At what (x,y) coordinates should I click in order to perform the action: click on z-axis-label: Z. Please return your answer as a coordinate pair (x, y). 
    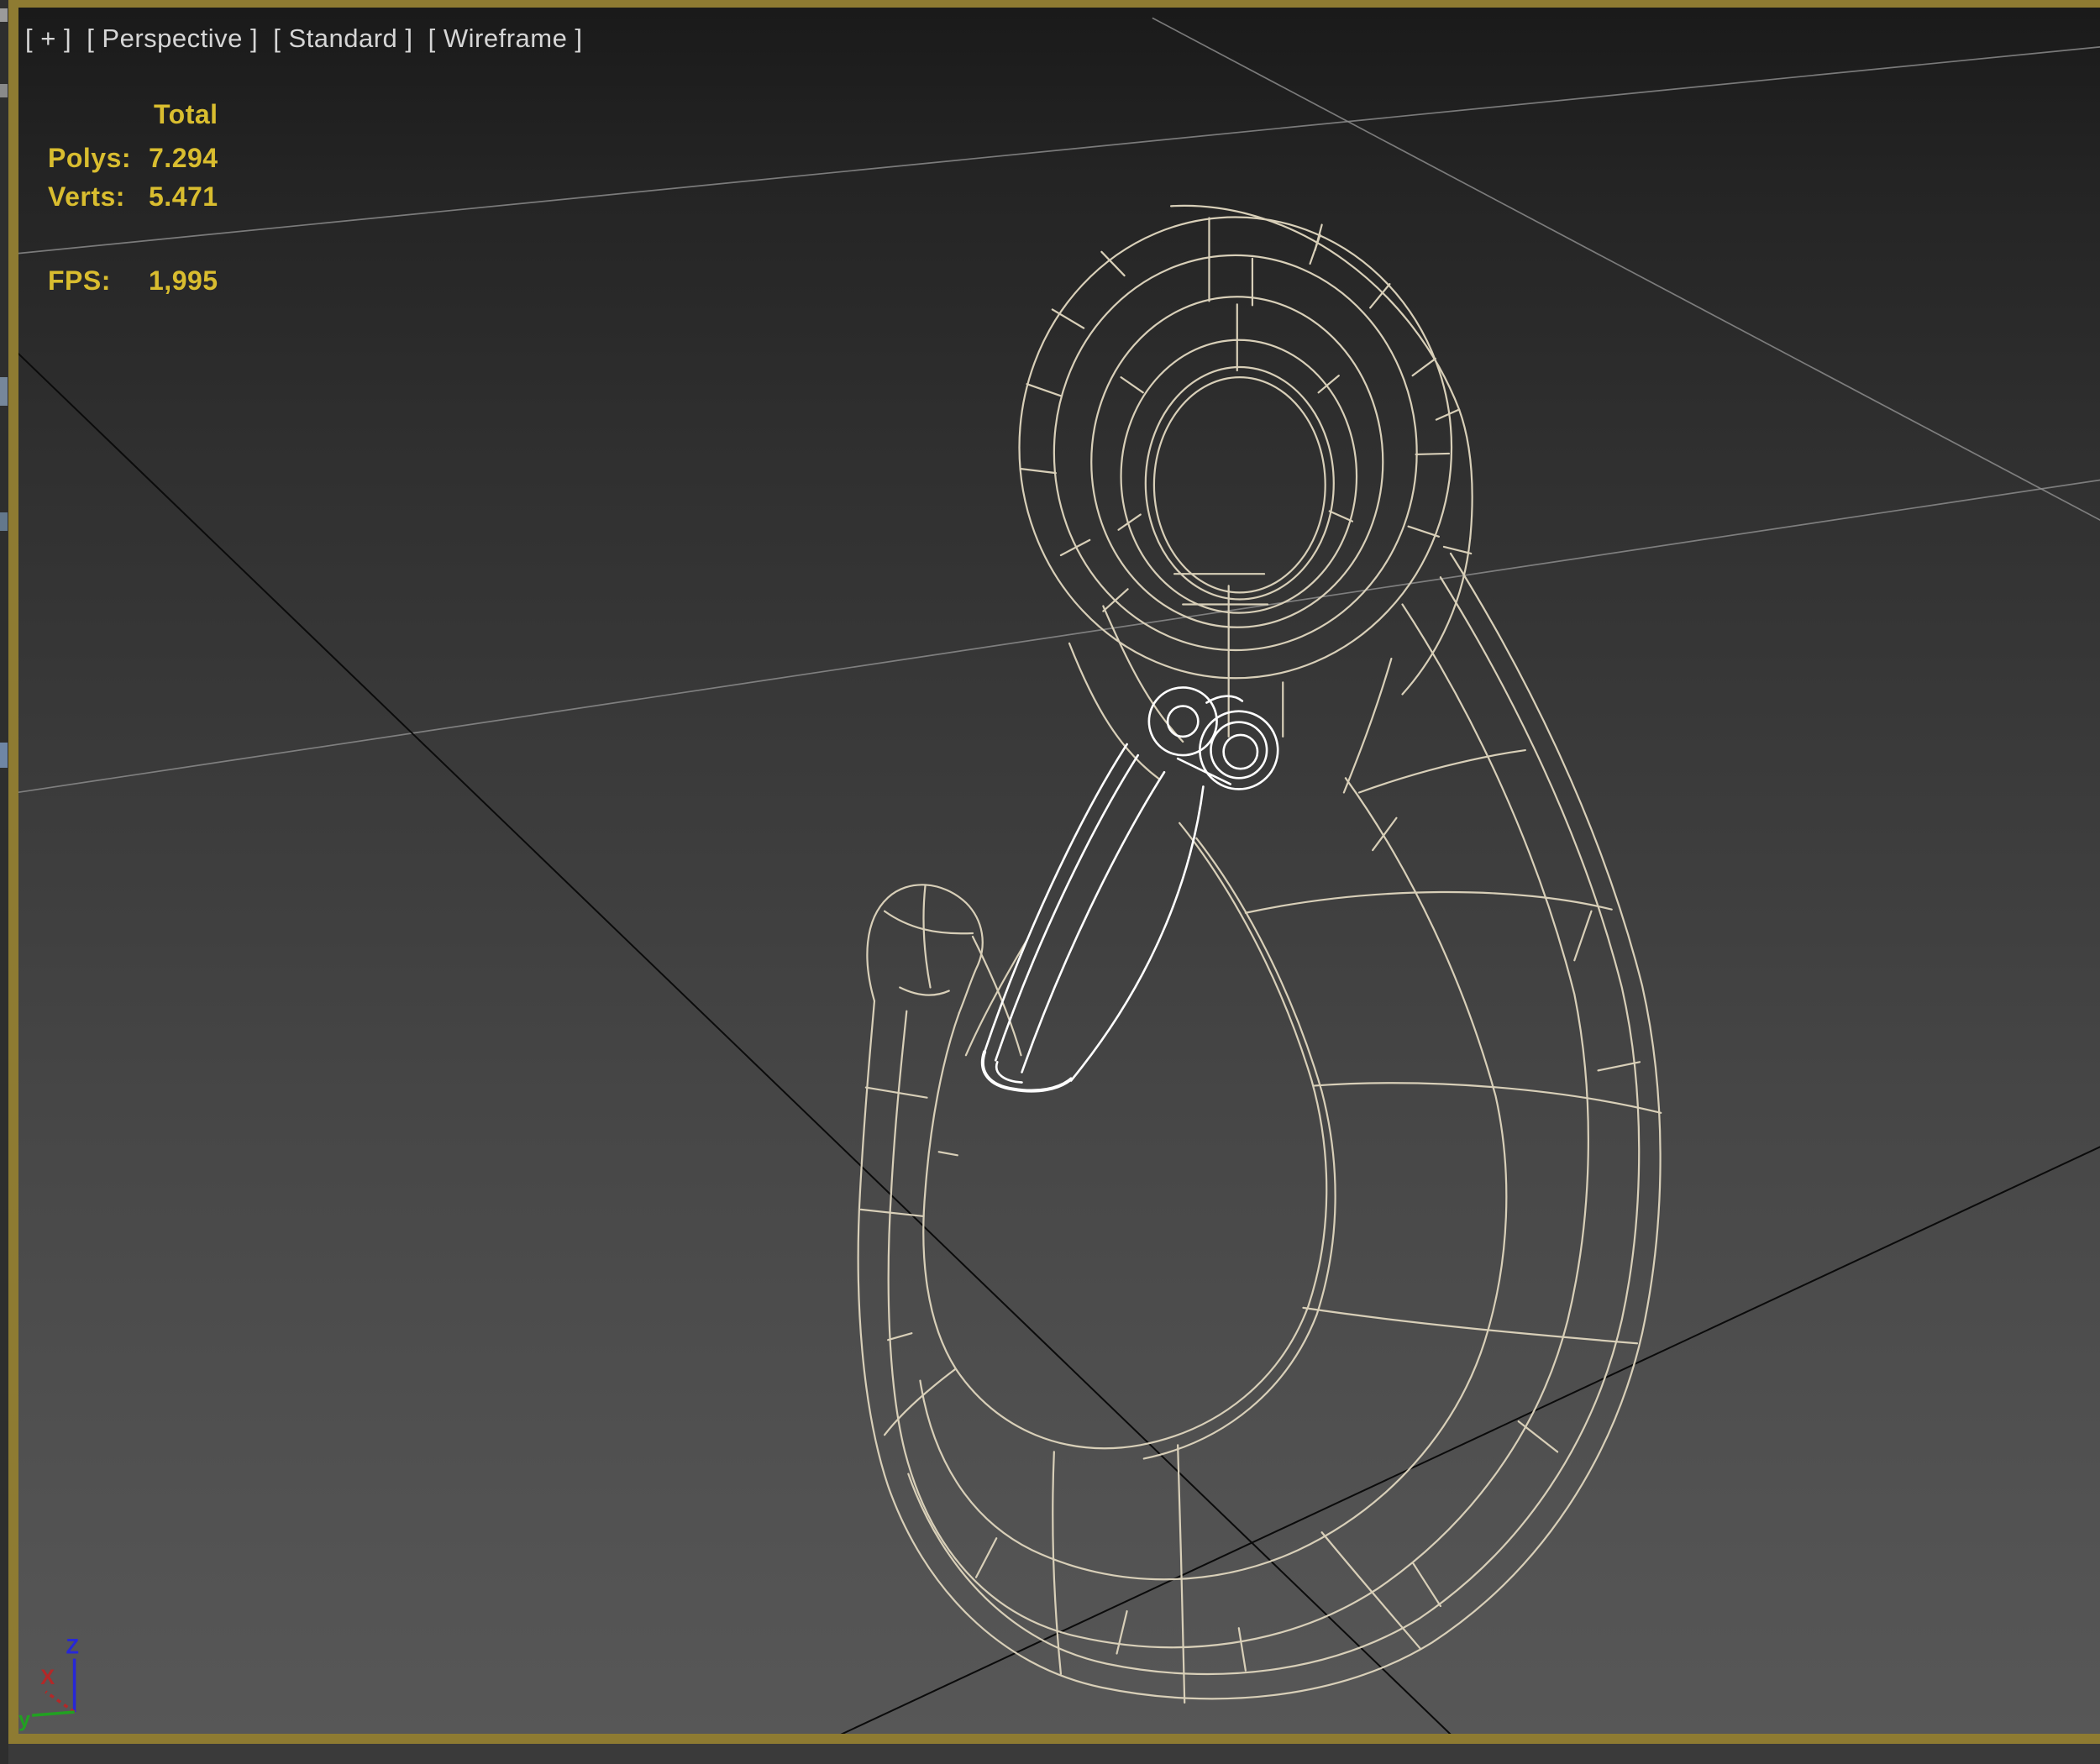
    Looking at the image, I should click on (72, 1647).